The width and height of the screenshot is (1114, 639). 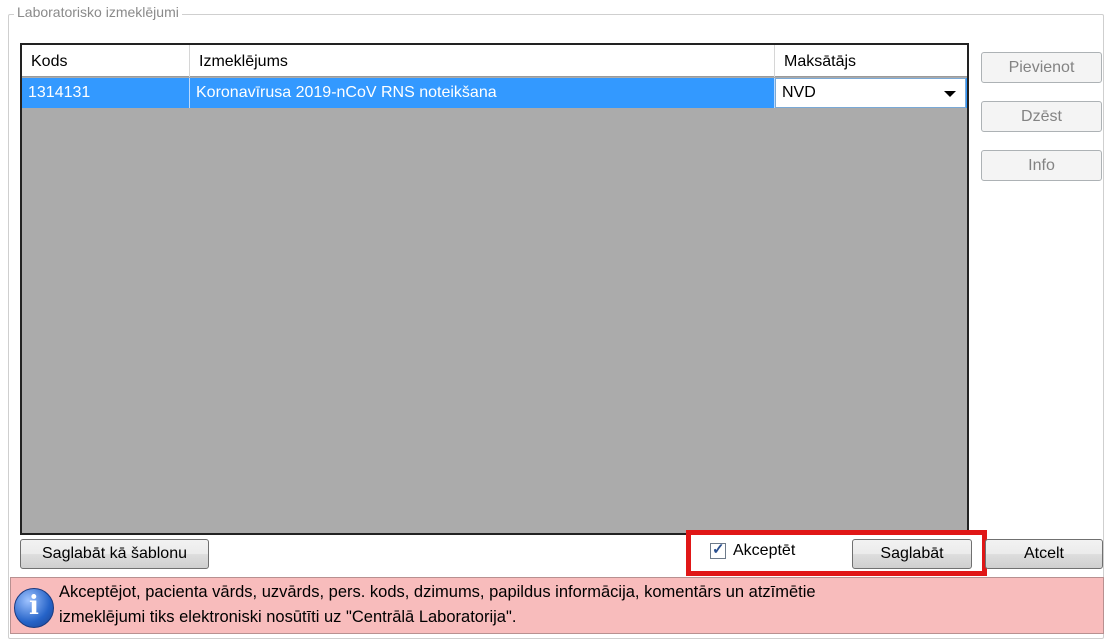 What do you see at coordinates (1041, 165) in the screenshot?
I see `info-button: Info` at bounding box center [1041, 165].